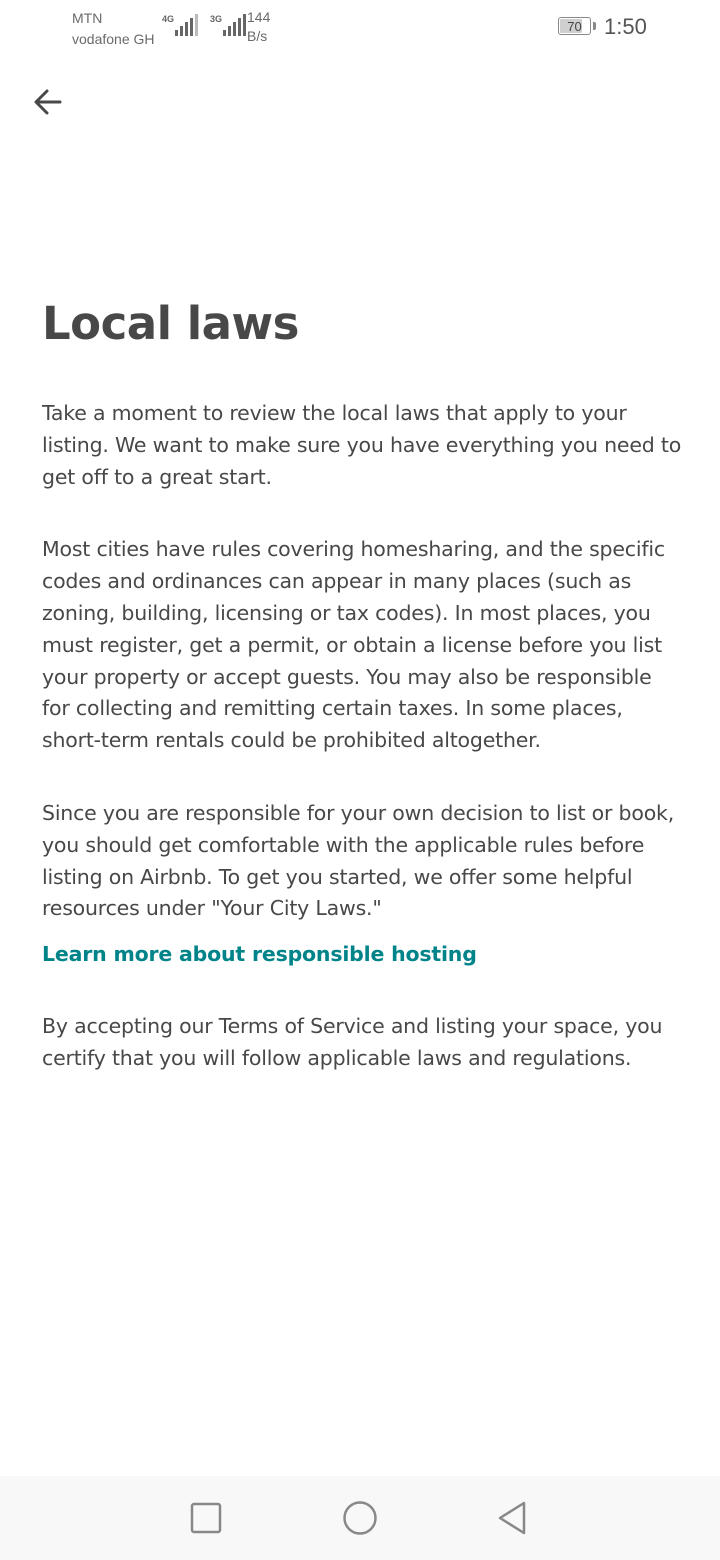 This screenshot has width=720, height=1560. Describe the element at coordinates (216, 19) in the screenshot. I see `signal-2-type: 3G` at that location.